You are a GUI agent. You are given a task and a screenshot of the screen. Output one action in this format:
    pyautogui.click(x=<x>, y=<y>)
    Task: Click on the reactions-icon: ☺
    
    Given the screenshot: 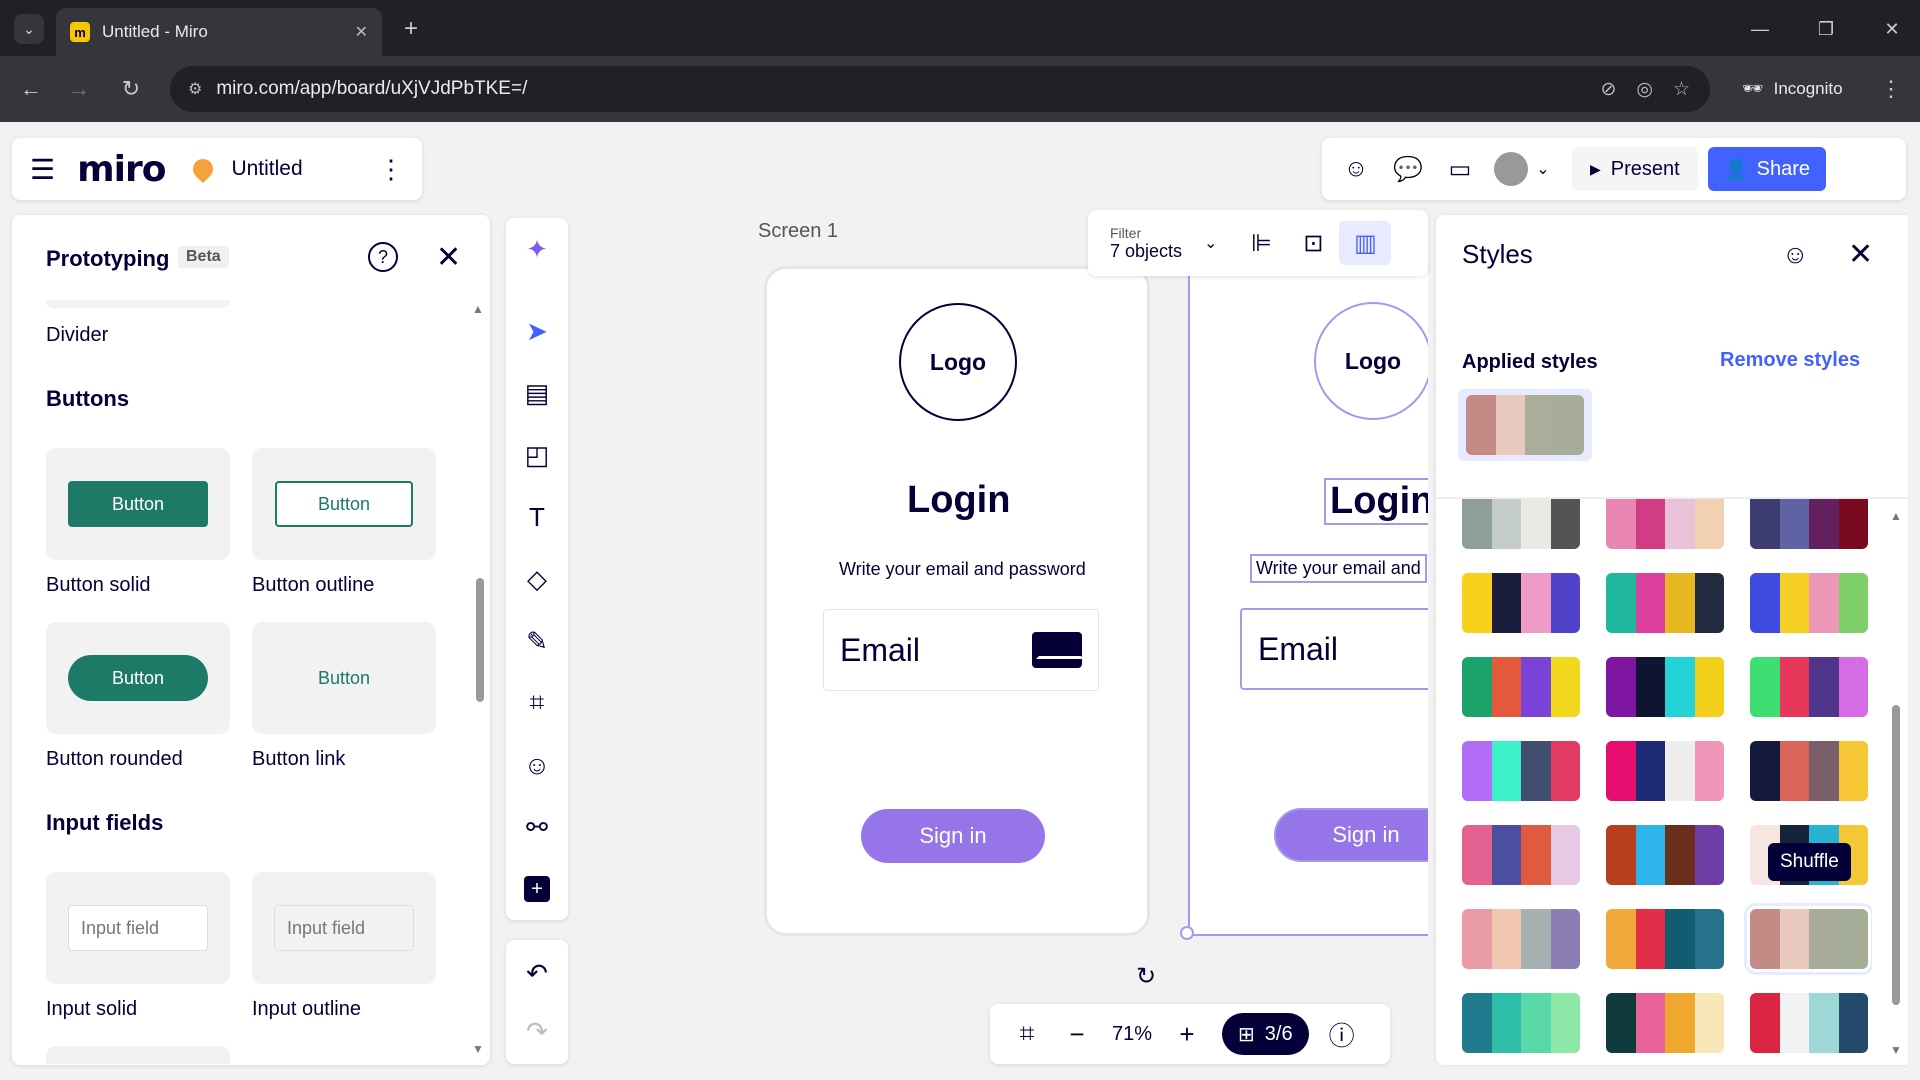 What is the action you would take?
    pyautogui.click(x=1356, y=169)
    